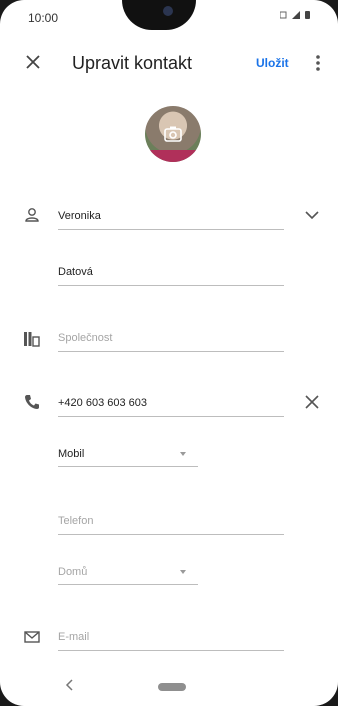 The image size is (338, 706). I want to click on company-icon, so click(32, 339).